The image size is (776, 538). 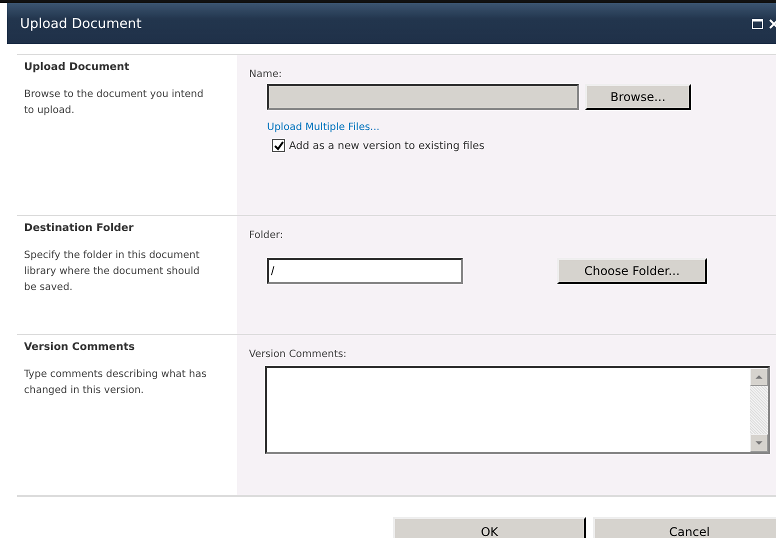 What do you see at coordinates (266, 235) in the screenshot?
I see `field-label: Folder:` at bounding box center [266, 235].